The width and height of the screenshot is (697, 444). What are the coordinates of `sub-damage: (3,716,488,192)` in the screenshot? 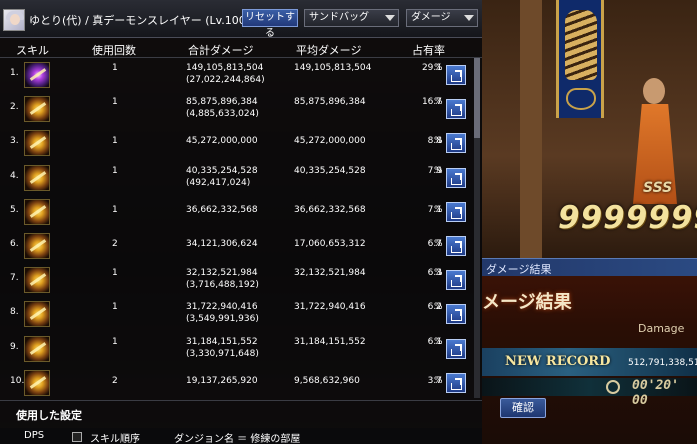 It's located at (222, 285).